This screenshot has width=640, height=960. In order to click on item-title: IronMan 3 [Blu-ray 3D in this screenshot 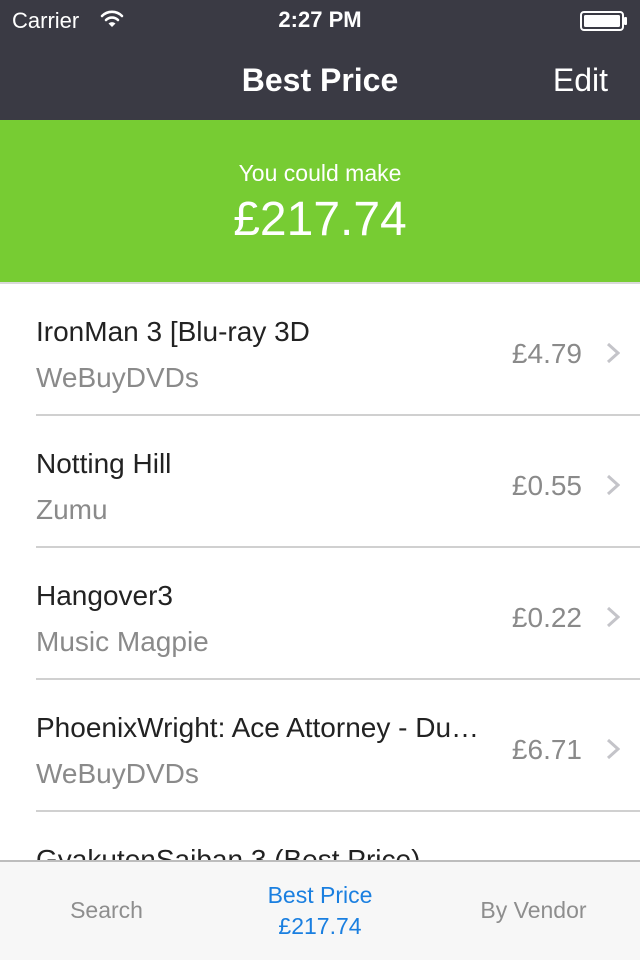, I will do `click(173, 331)`.